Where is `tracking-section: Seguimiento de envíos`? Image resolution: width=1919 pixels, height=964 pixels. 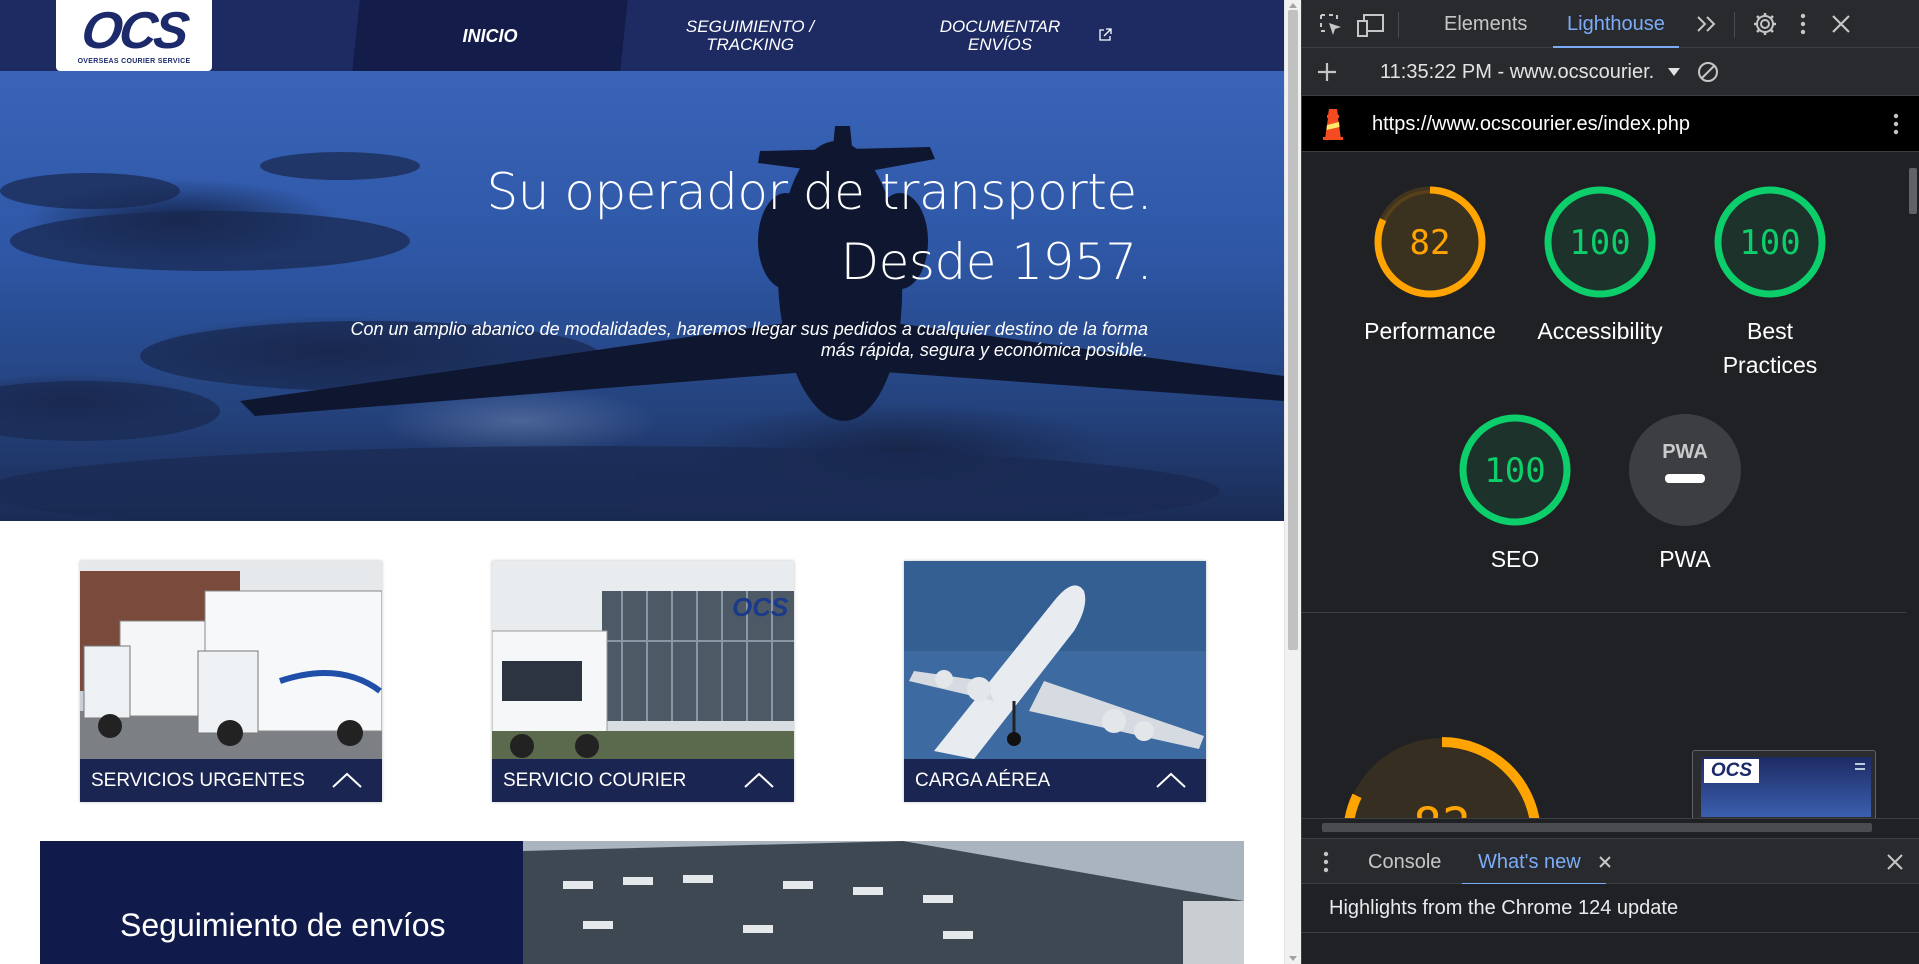
tracking-section: Seguimiento de envíos is located at coordinates (642, 902).